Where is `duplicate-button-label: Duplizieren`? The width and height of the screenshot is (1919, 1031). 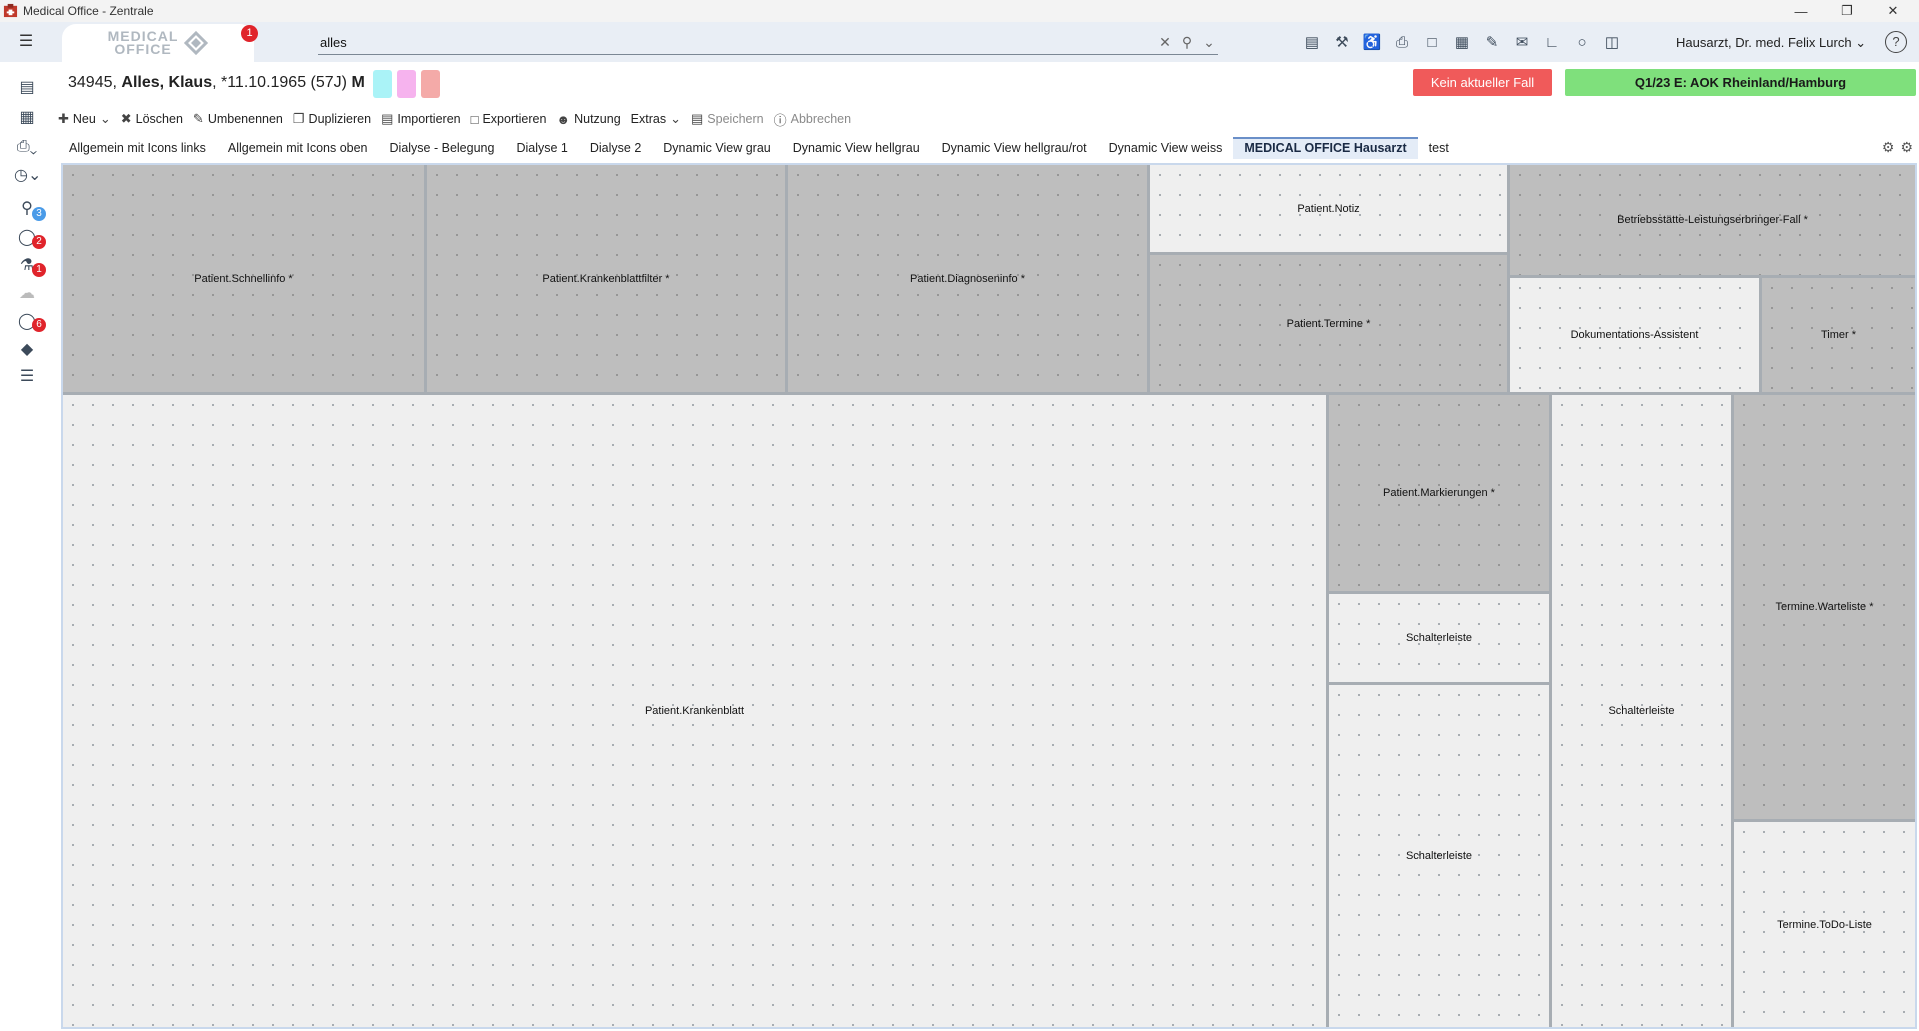
duplicate-button-label: Duplizieren is located at coordinates (340, 119).